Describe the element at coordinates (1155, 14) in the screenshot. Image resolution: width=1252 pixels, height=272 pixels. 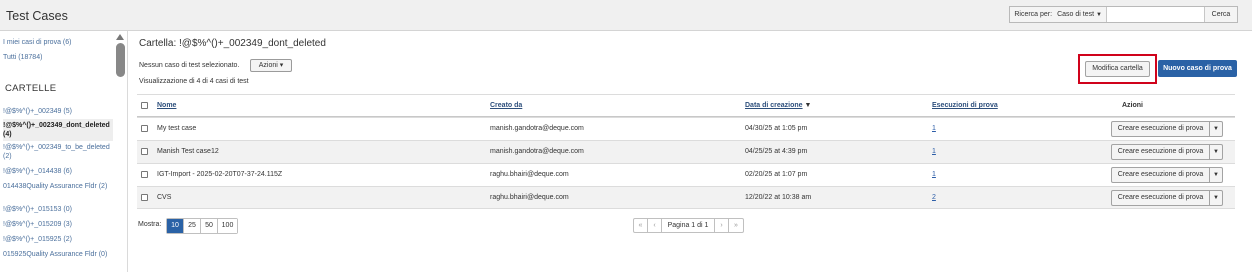
I see `search-input` at that location.